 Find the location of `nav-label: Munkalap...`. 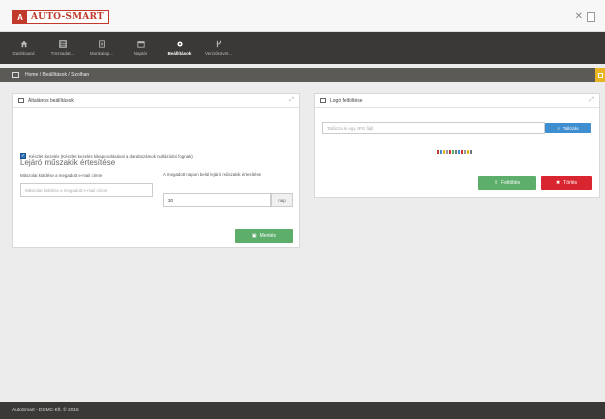

nav-label: Munkalap... is located at coordinates (101, 53).